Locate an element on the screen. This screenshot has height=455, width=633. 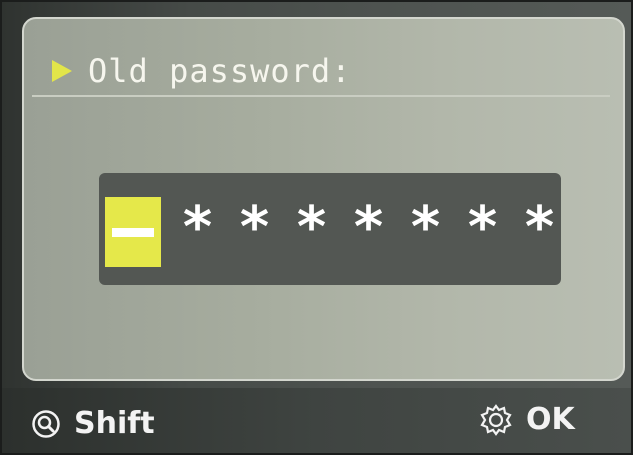
ok-label: OK is located at coordinates (550, 419).